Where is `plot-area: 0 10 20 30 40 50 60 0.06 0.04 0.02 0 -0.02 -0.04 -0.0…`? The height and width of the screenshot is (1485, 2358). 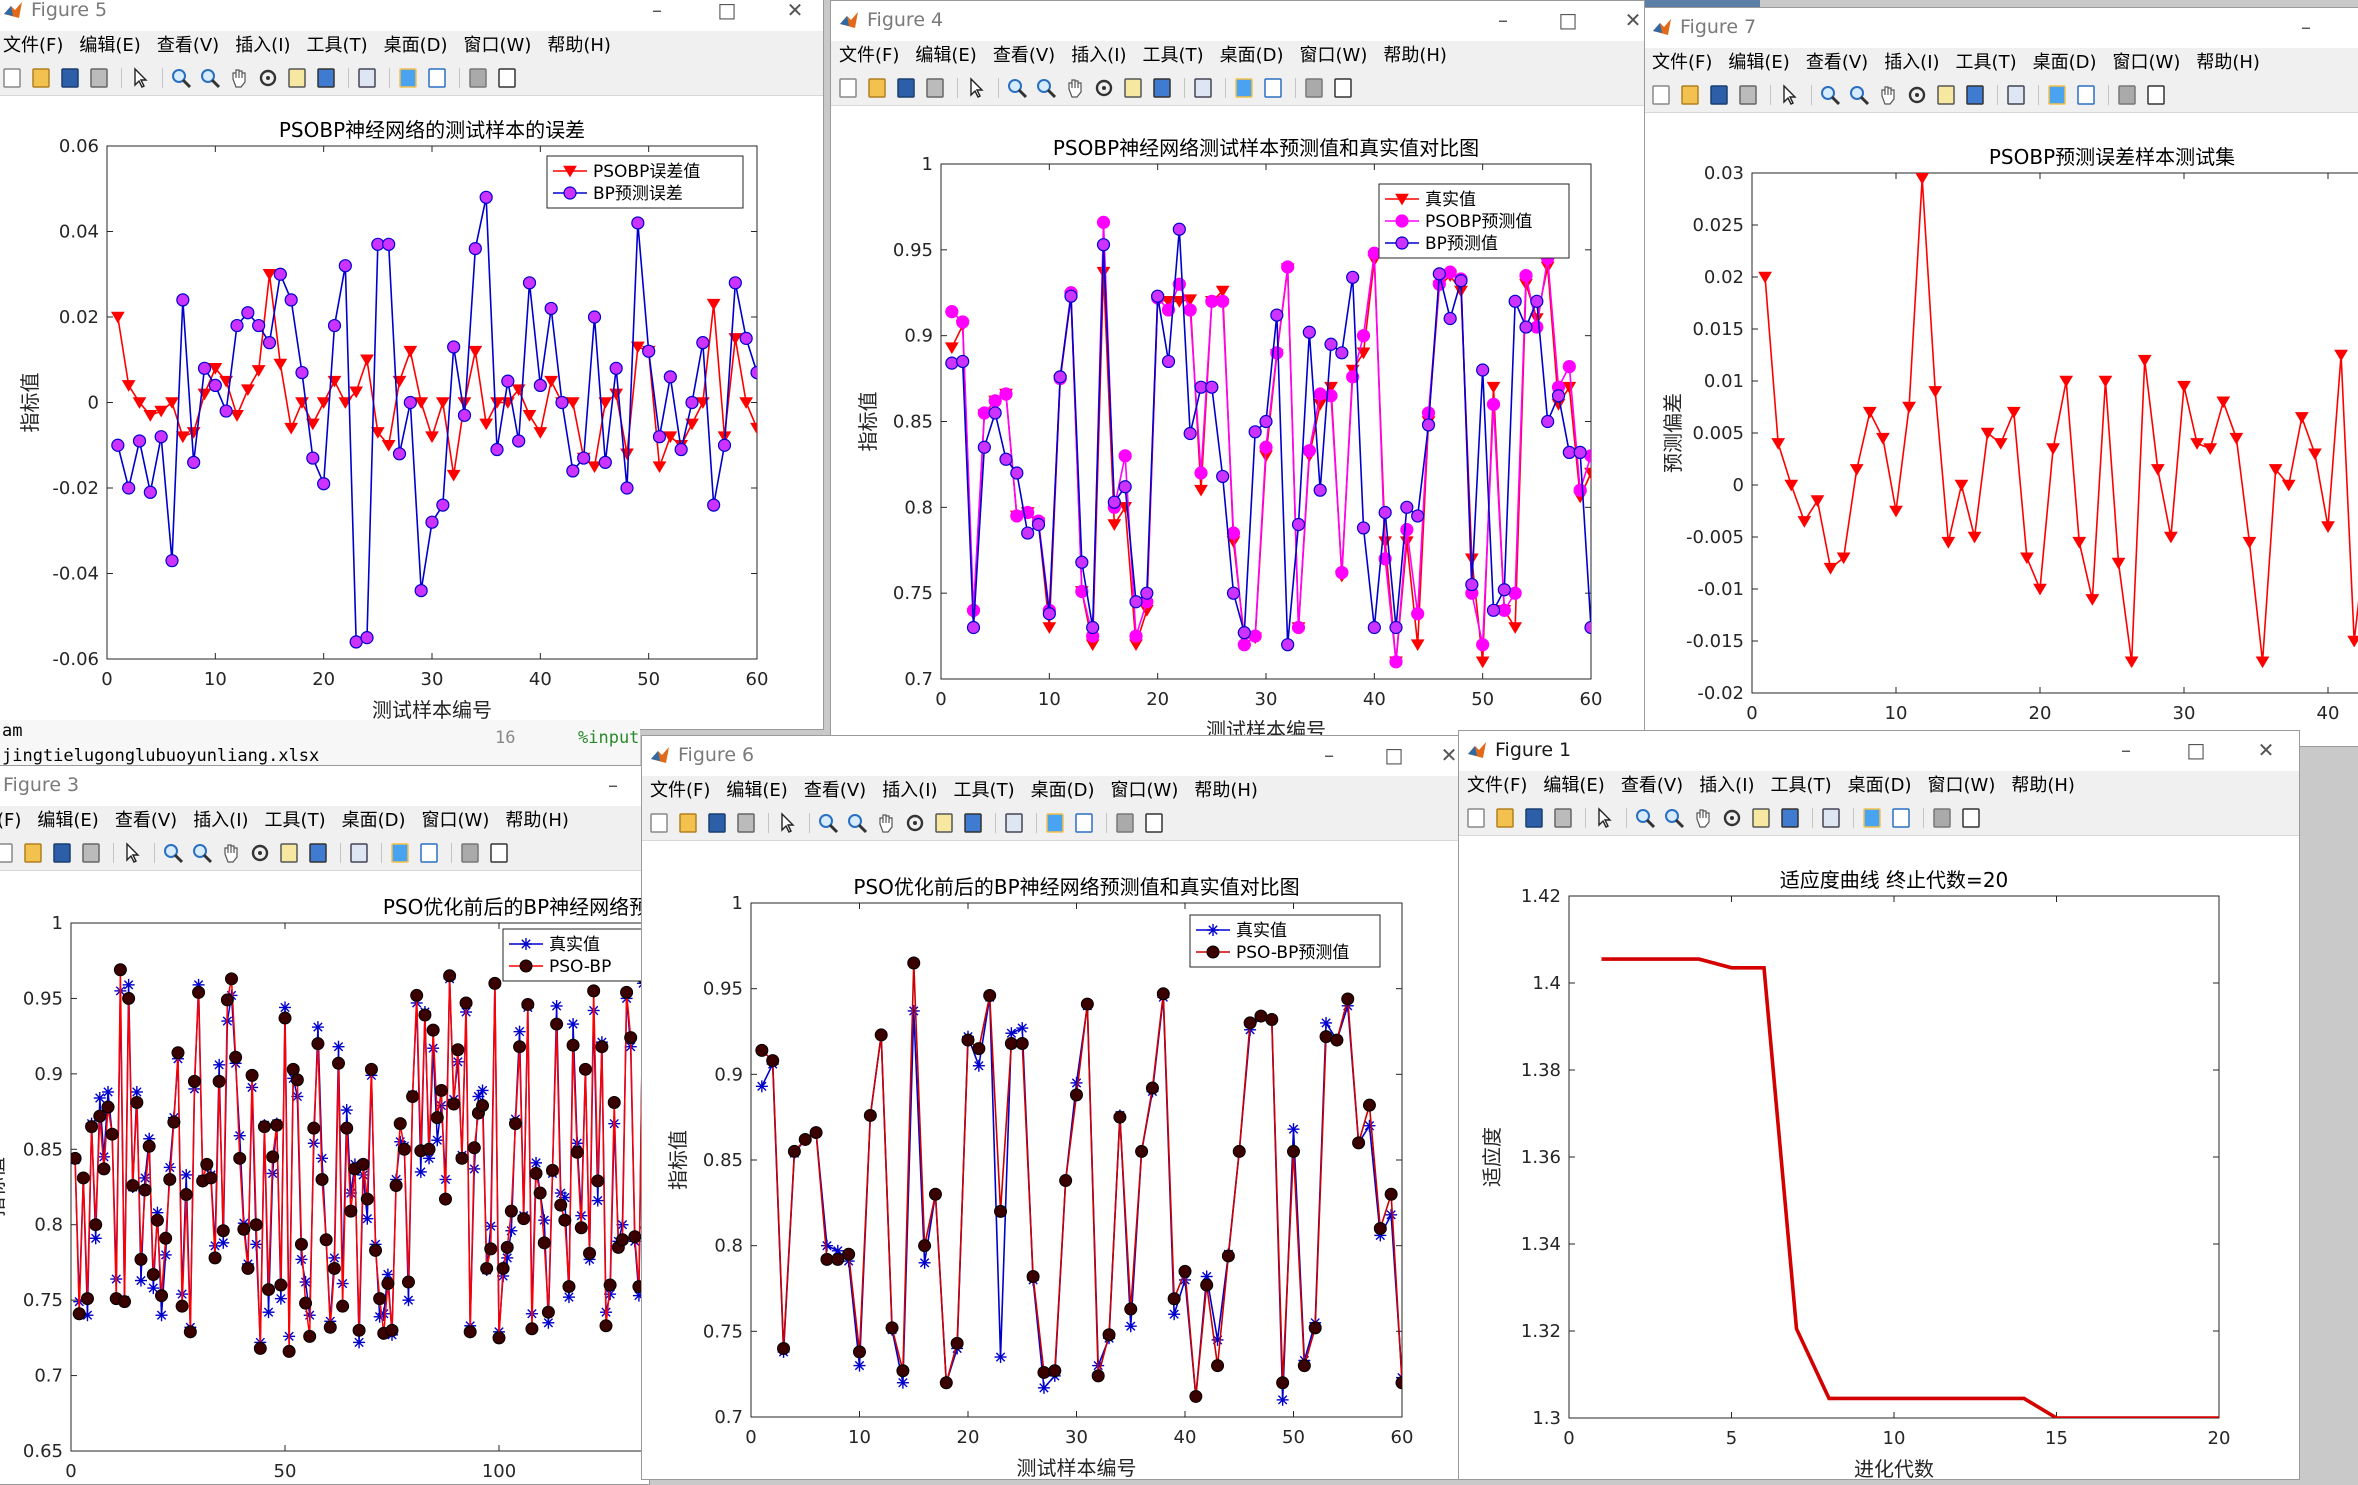 plot-area: 0 10 20 30 40 50 60 0.06 0.04 0.02 0 -0.02 -0.04 -0.0… is located at coordinates (411, 412).